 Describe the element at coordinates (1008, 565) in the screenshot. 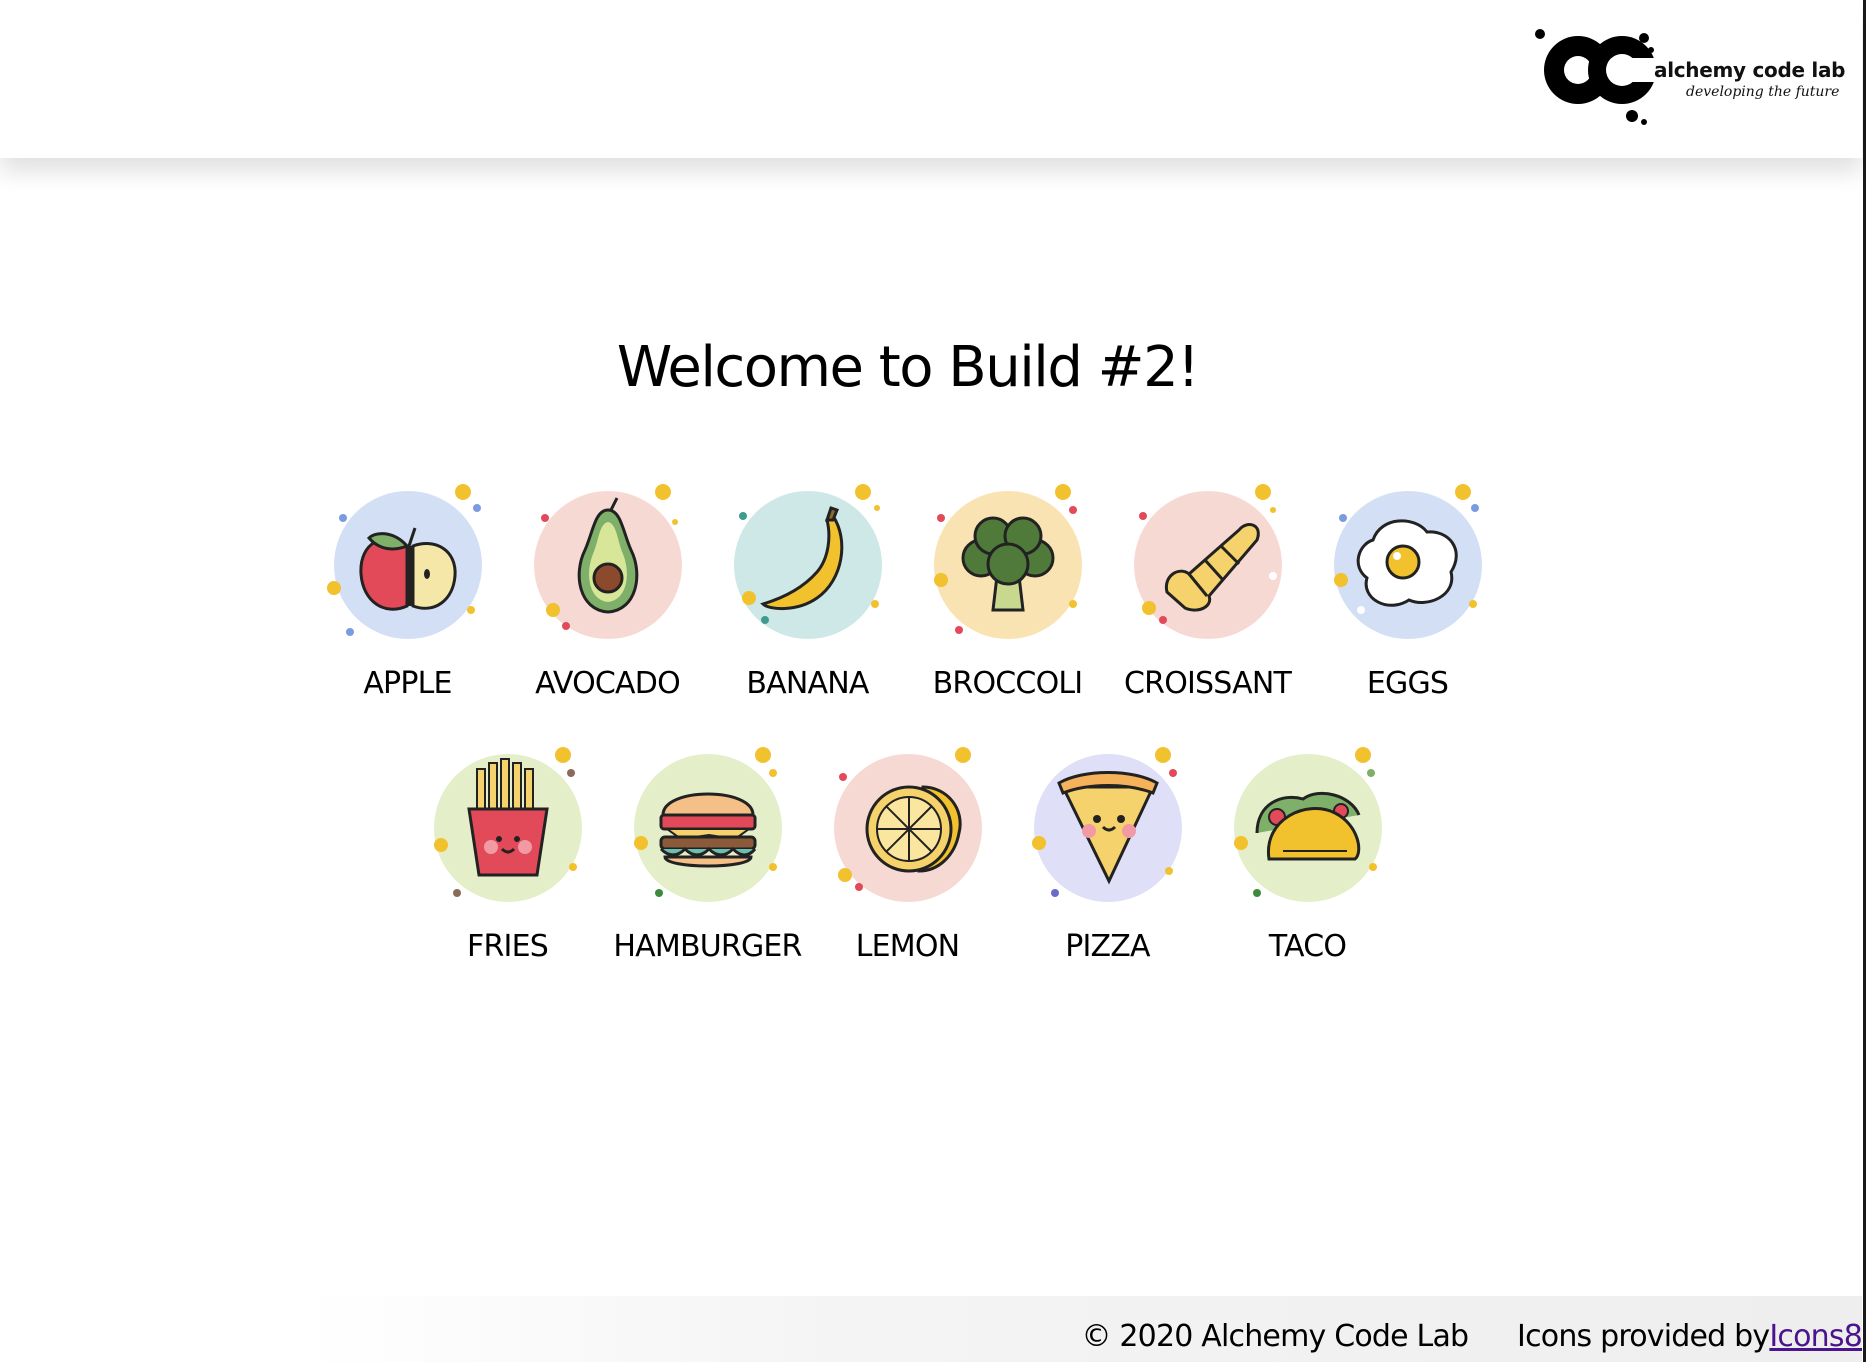

I see `broccoli-icon` at that location.